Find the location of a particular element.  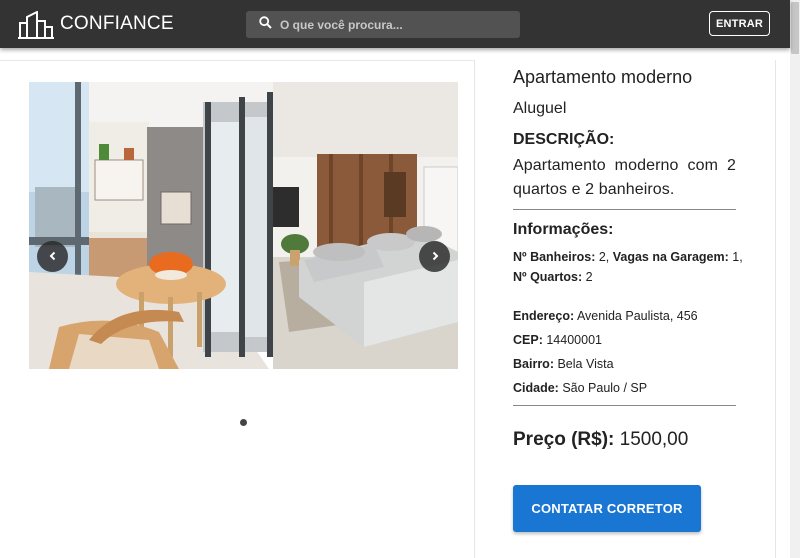

info-bath-parking: Nº Banheiros: 2, Vagas na Garagem: 1, is located at coordinates (628, 257).